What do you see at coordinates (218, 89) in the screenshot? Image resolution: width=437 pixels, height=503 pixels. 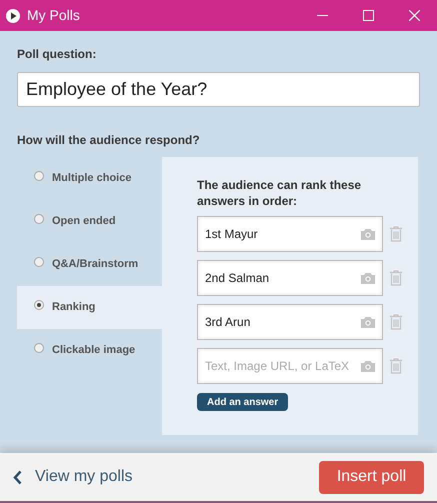 I see `poll-question-field: Employee of the Year?` at bounding box center [218, 89].